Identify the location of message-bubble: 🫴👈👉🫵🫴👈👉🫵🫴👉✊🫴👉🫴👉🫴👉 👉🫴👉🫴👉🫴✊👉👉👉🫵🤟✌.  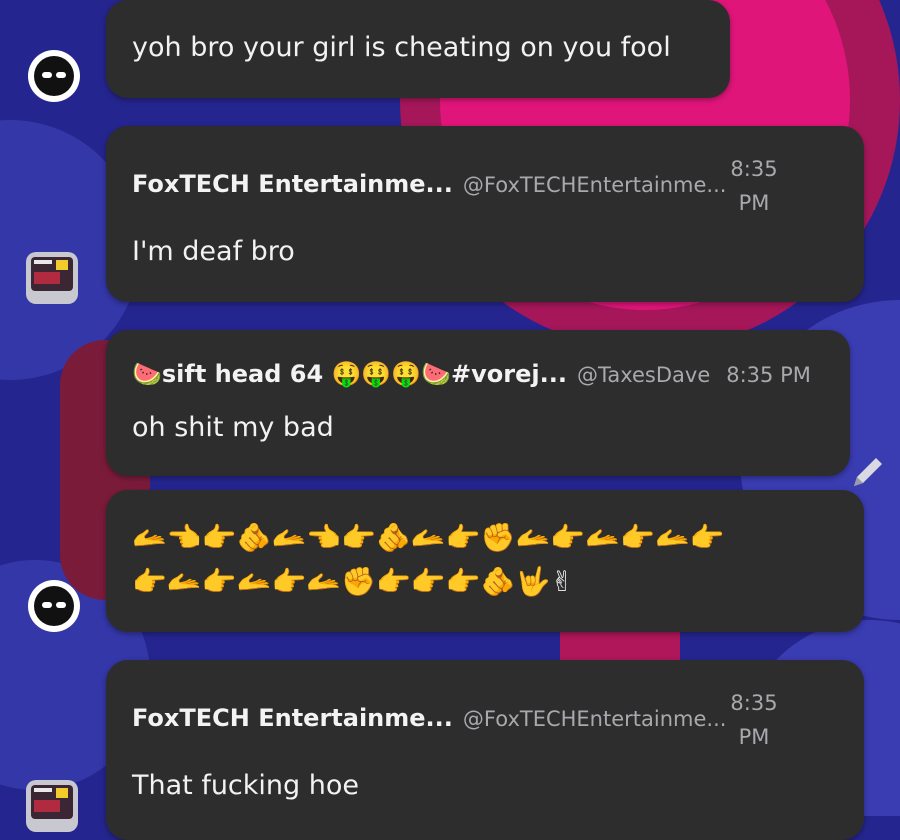
(485, 561).